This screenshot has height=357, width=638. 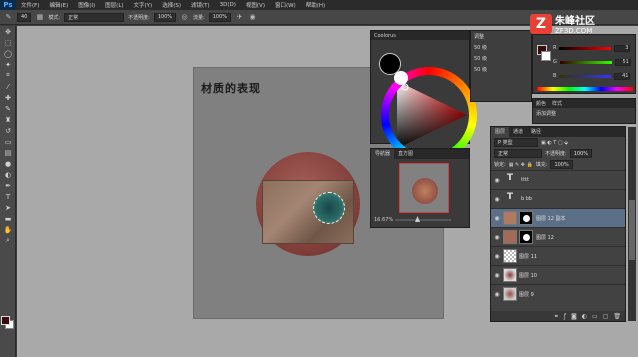 I want to click on tab-channels: 通道, so click(x=518, y=132).